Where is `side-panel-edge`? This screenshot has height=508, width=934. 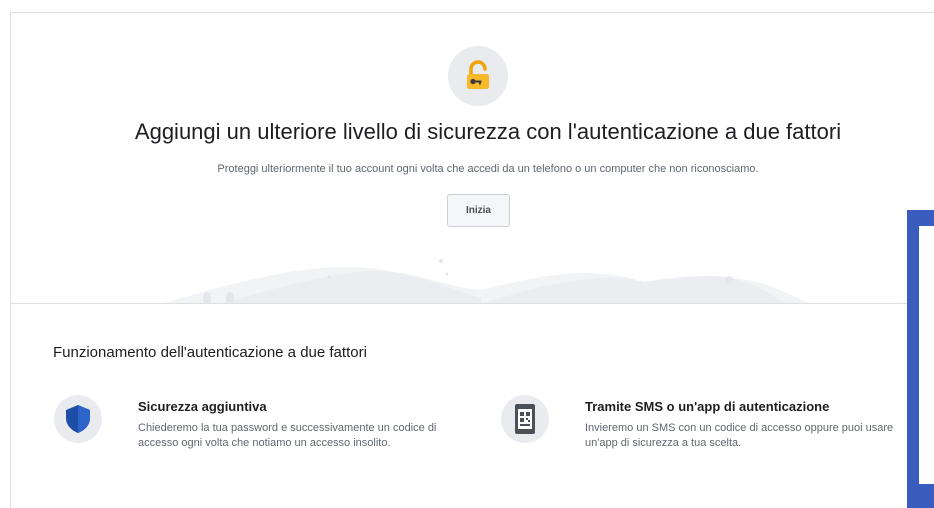 side-panel-edge is located at coordinates (920, 359).